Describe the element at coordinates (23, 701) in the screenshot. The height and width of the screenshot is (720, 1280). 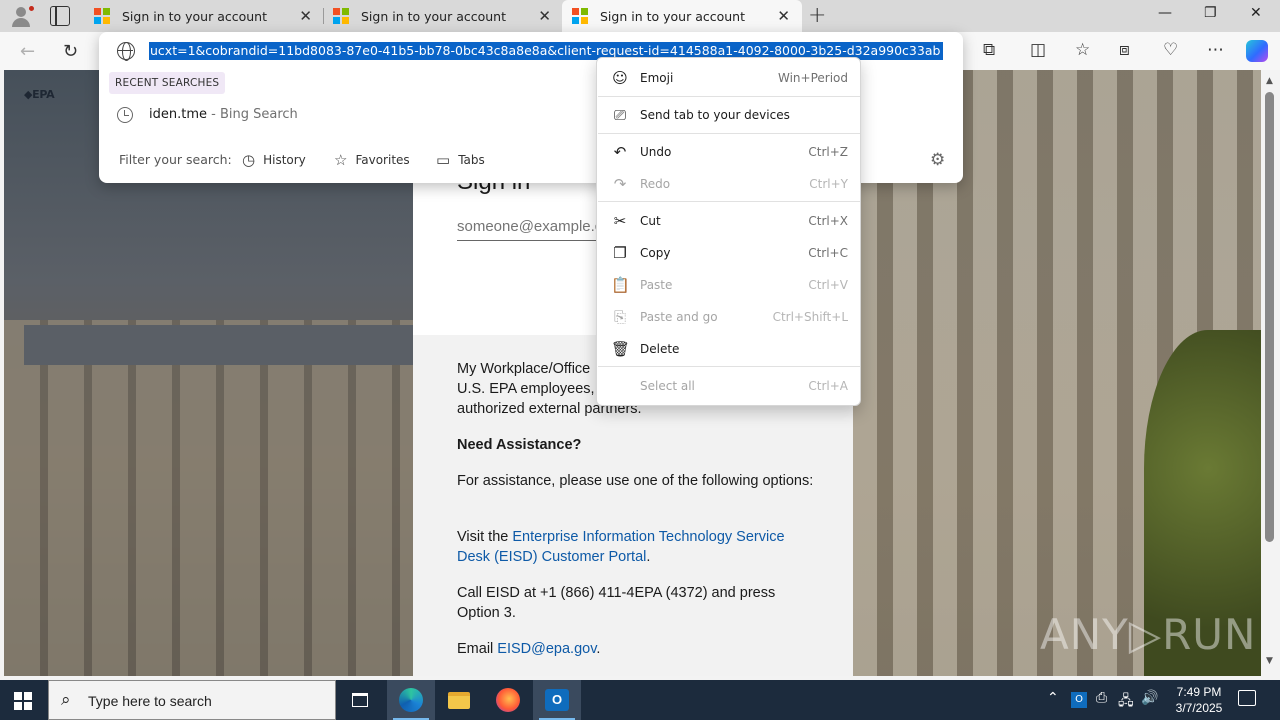
I see `start-button` at that location.